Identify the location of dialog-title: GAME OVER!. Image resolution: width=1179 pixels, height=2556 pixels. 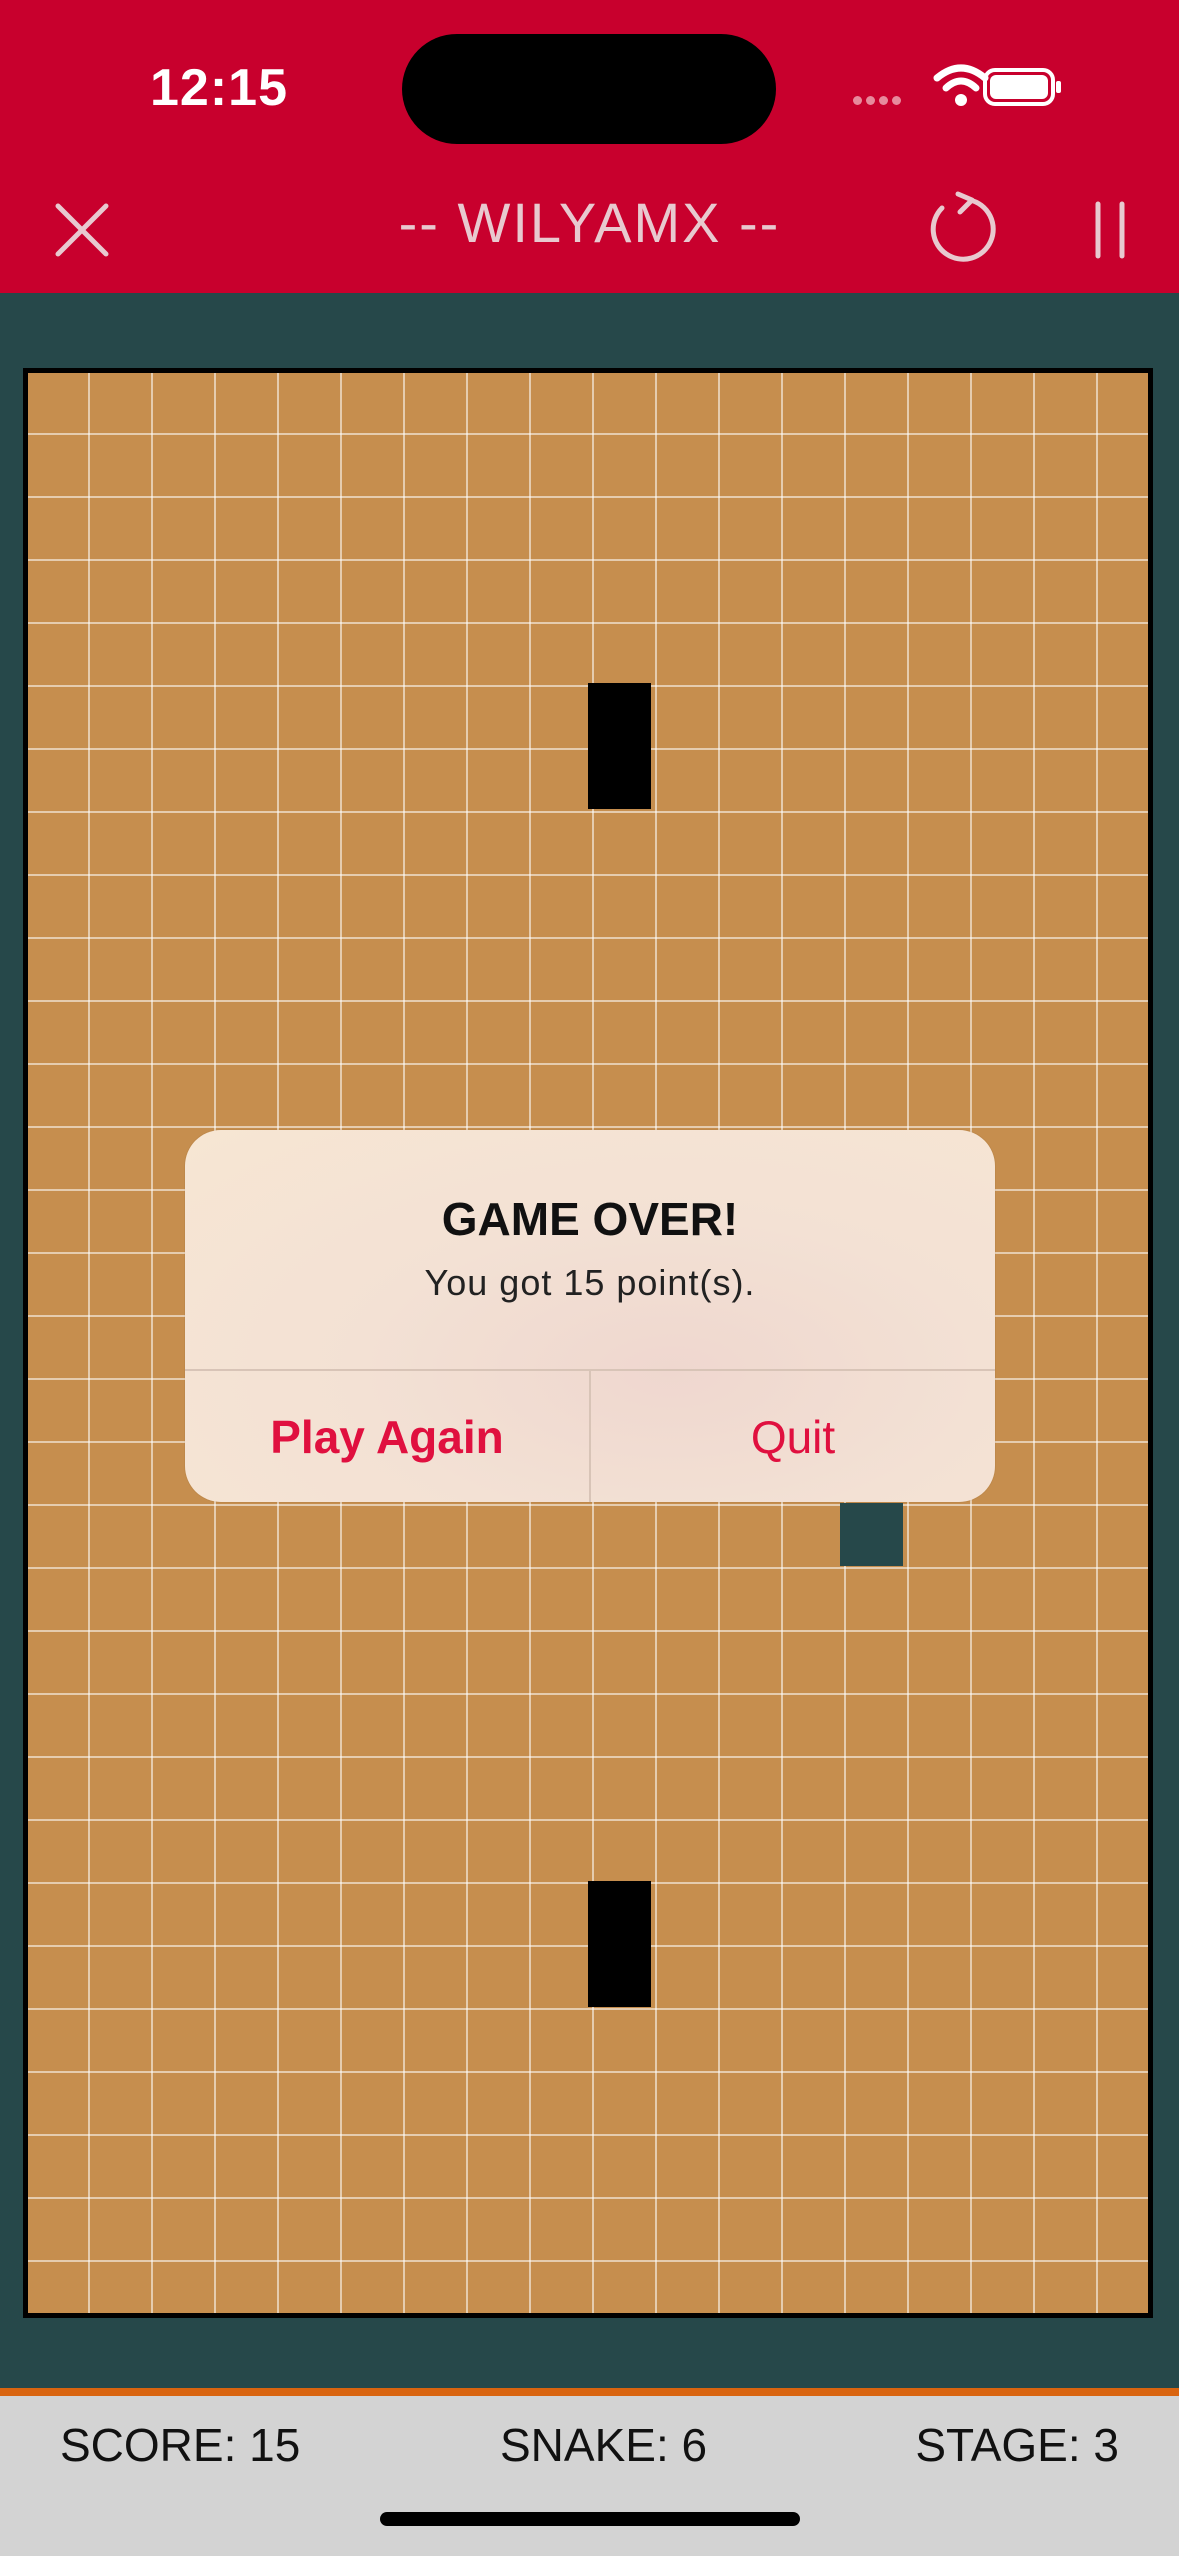
(590, 1219).